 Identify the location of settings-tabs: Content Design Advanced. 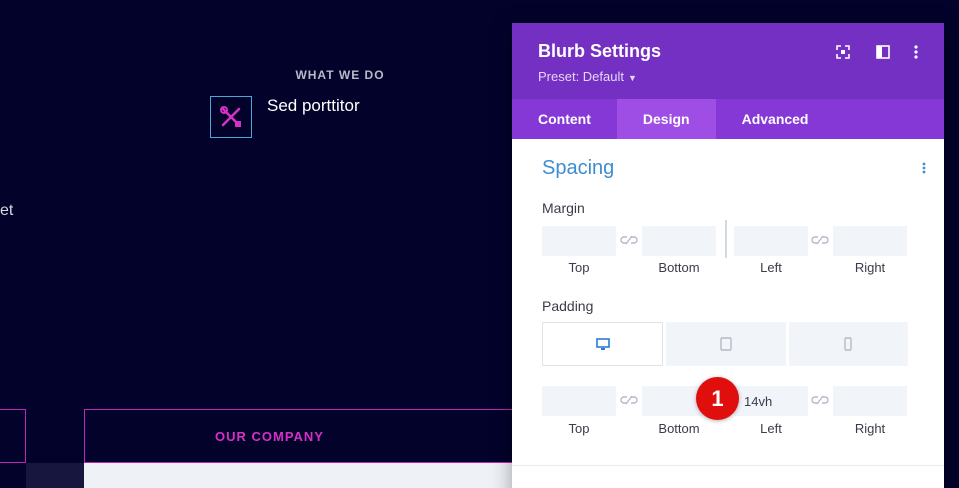
(728, 119).